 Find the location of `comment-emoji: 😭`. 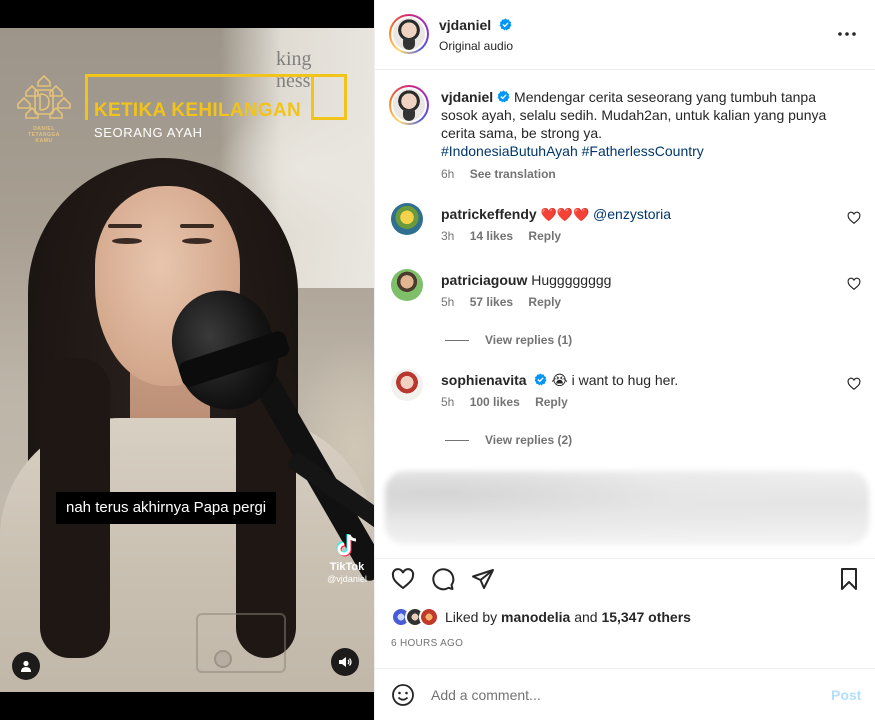

comment-emoji: 😭 is located at coordinates (559, 380).